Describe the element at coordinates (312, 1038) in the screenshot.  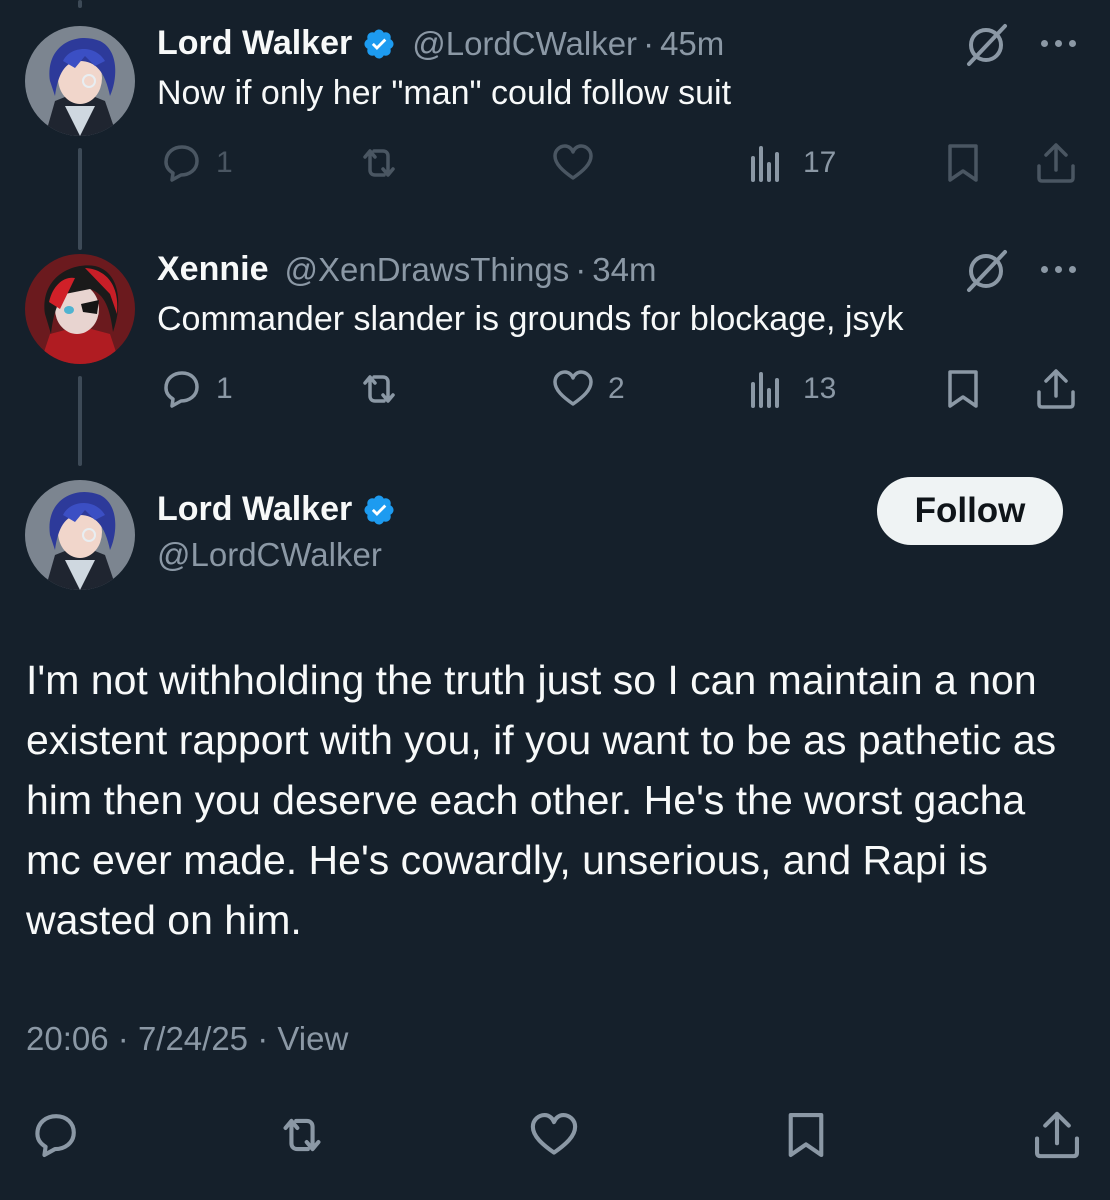
I see `views-link: View` at that location.